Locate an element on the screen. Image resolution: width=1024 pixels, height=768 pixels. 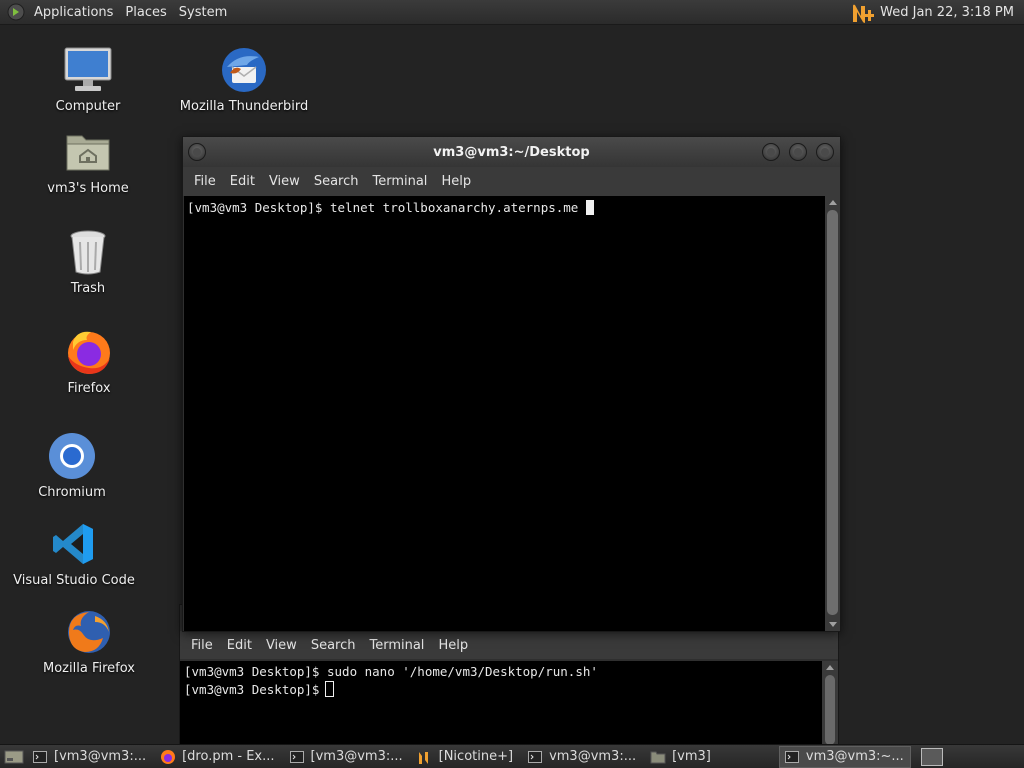
system-menu: System is located at coordinates (203, 12).